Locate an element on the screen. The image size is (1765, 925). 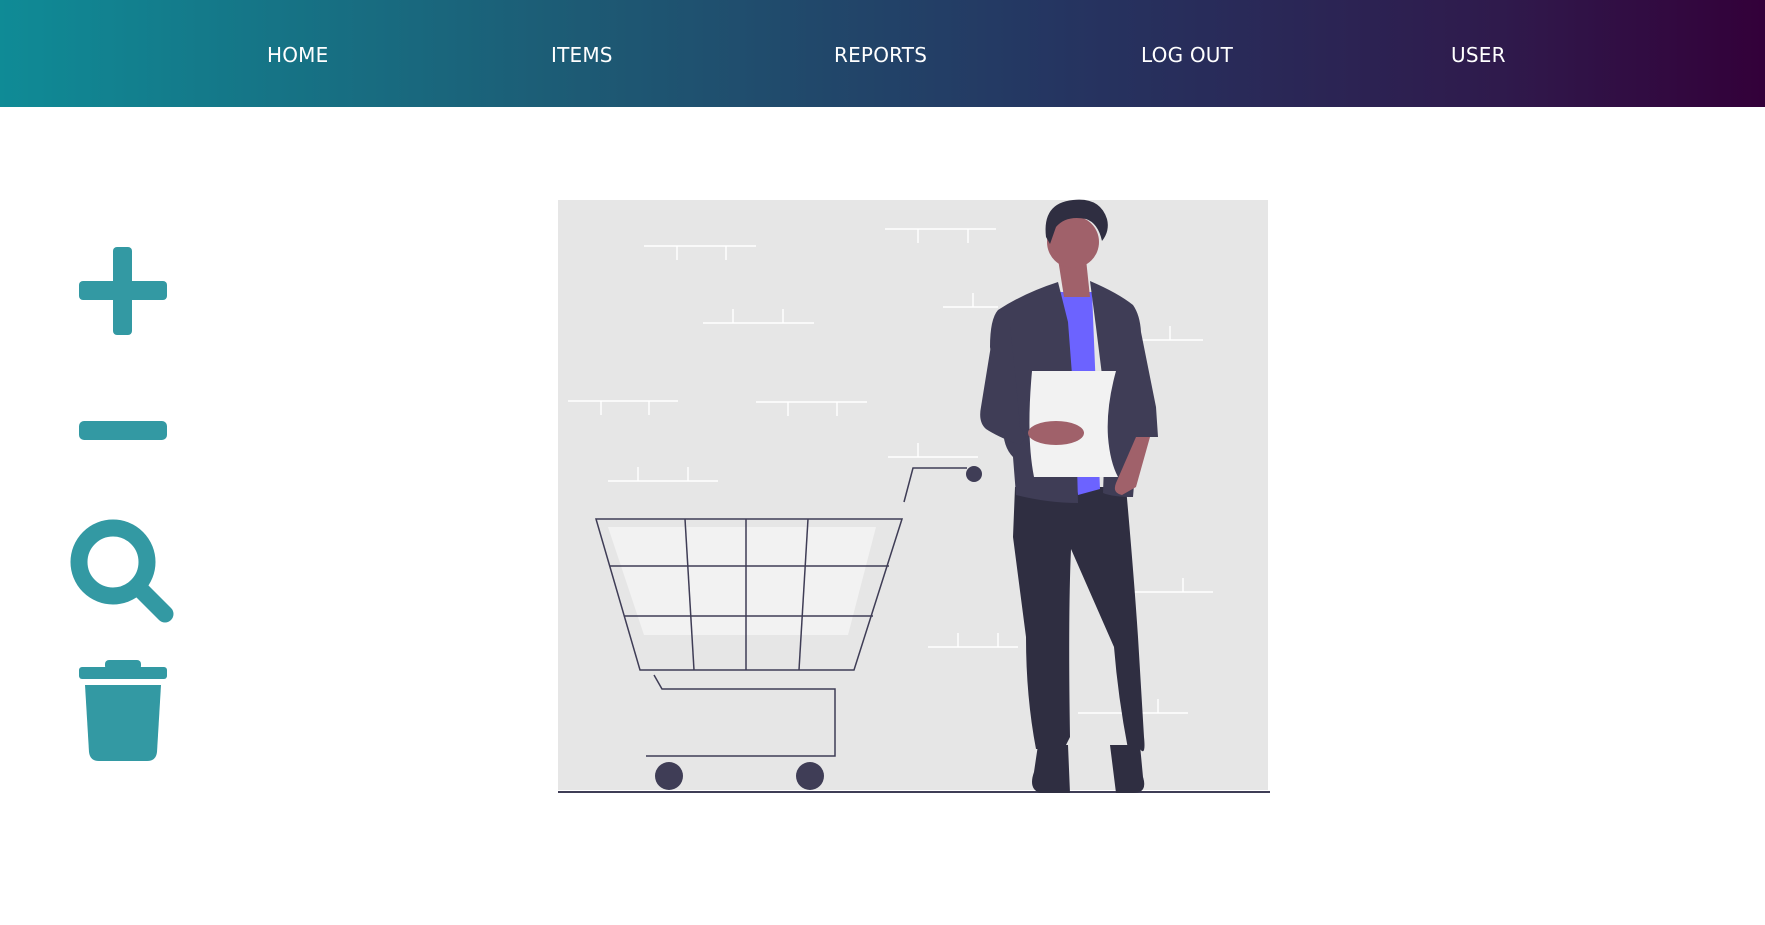
add-button is located at coordinates (123, 291).